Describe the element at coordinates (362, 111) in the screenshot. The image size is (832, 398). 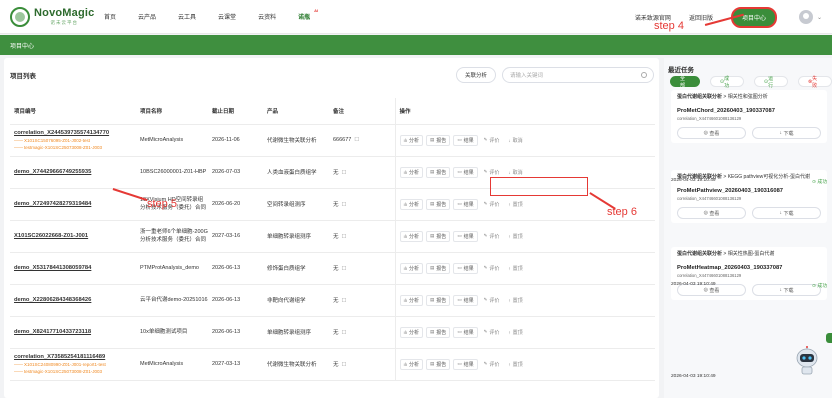
I see `col-header-note: 备注` at that location.